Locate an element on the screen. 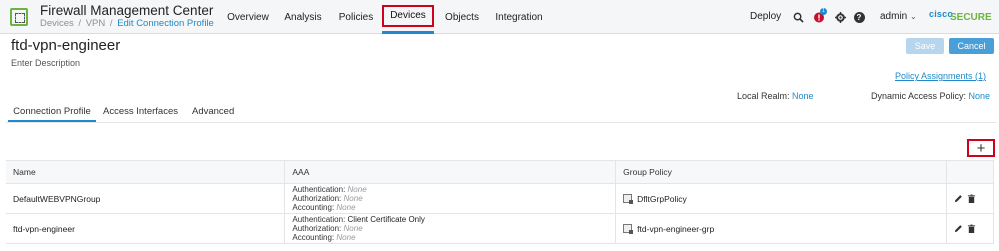 The image size is (999, 251). help-icon: ? is located at coordinates (859, 17).